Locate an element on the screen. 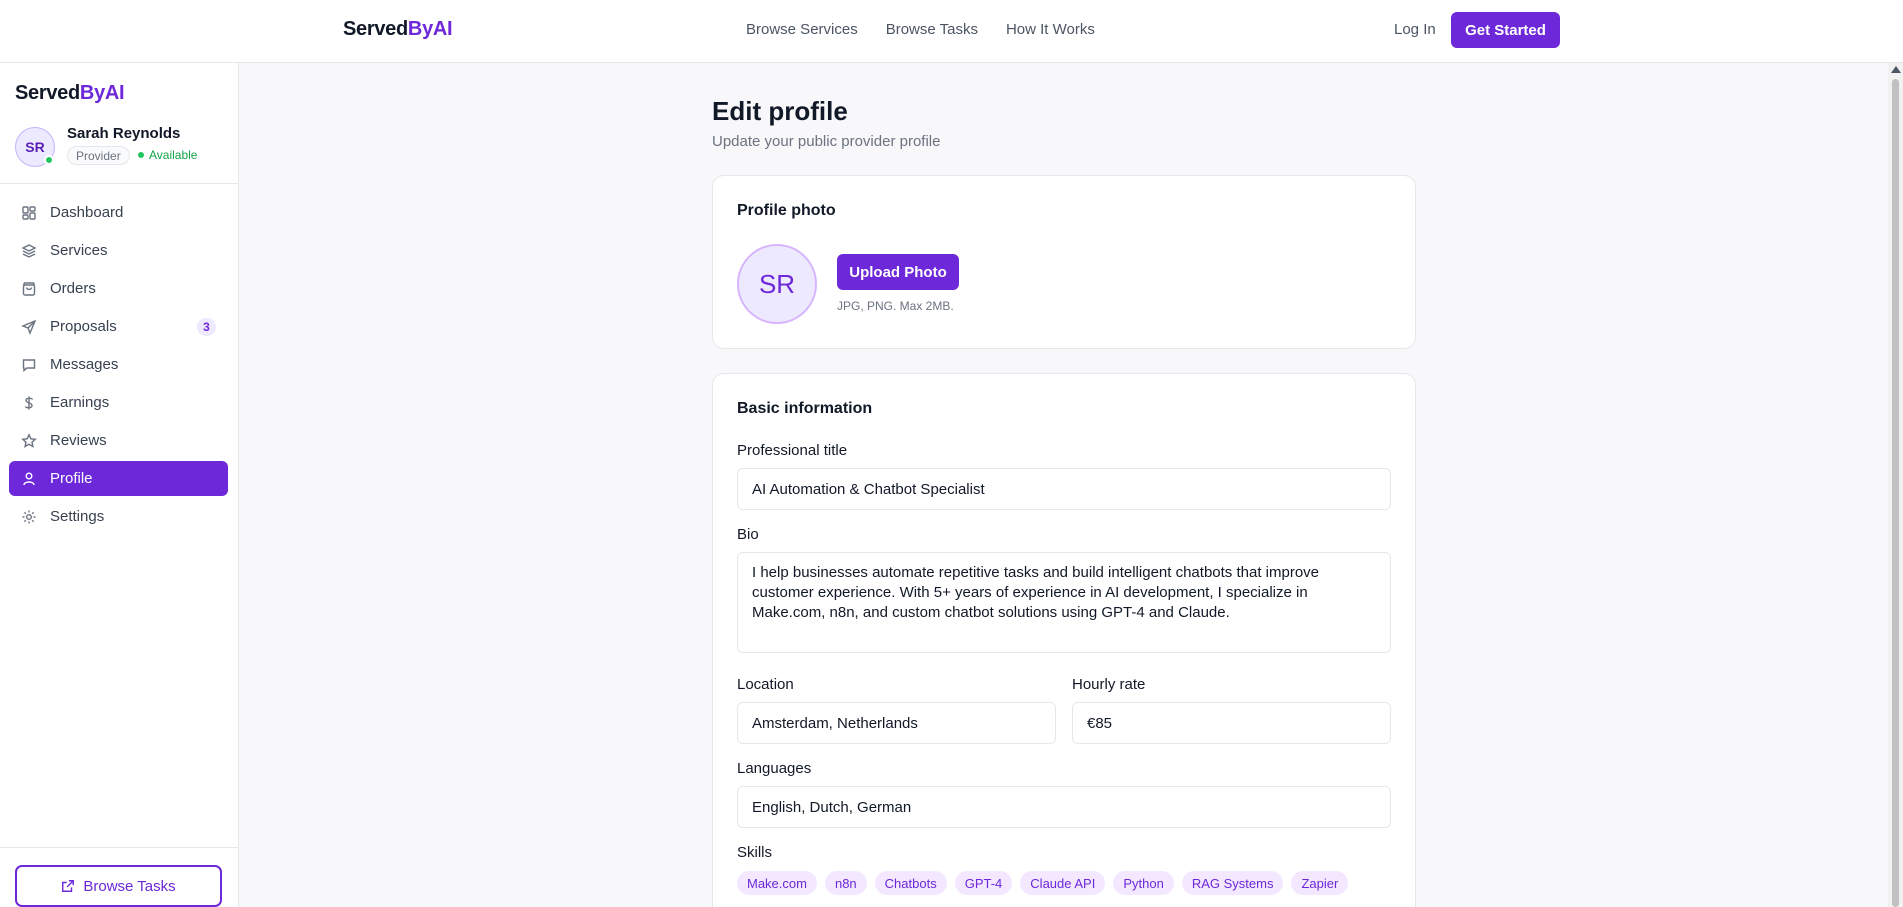 Image resolution: width=1903 pixels, height=907 pixels. brand-logo: ServedByAI is located at coordinates (398, 29).